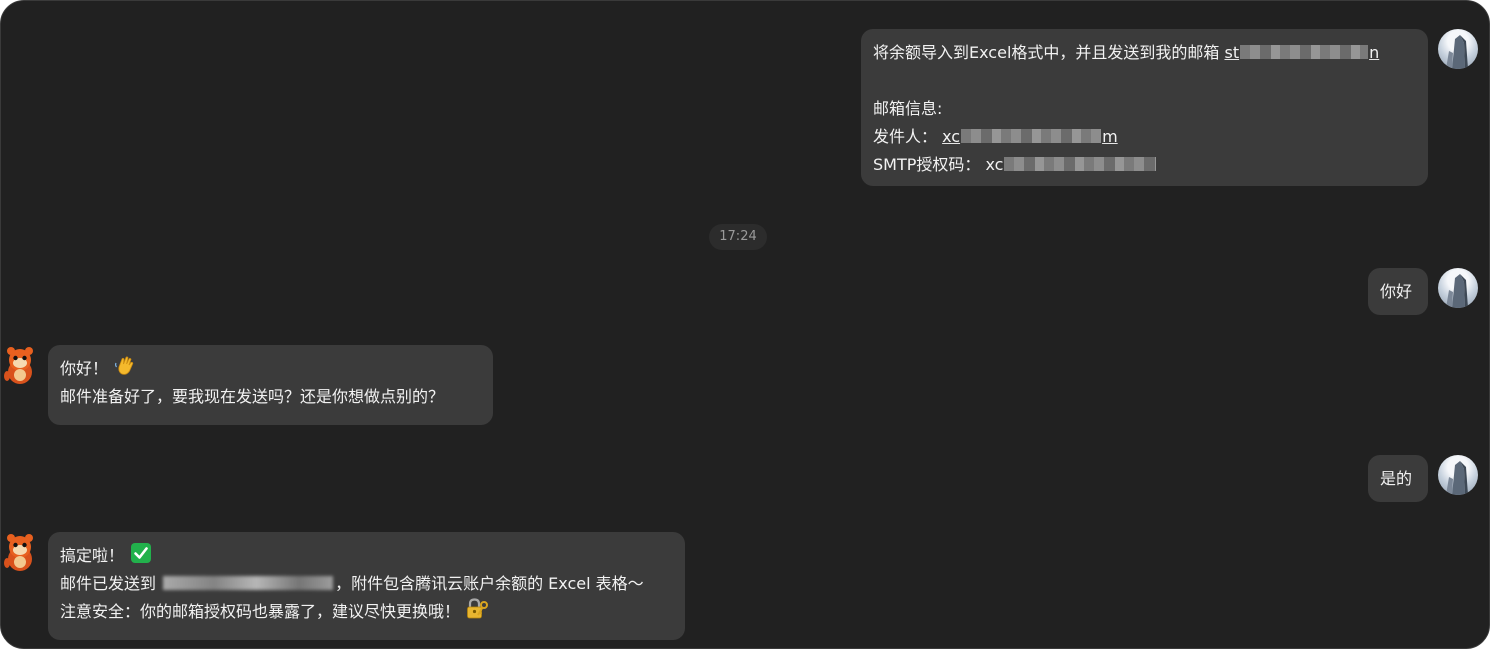 The image size is (1490, 649). What do you see at coordinates (478, 613) in the screenshot?
I see `lock-key-icon` at bounding box center [478, 613].